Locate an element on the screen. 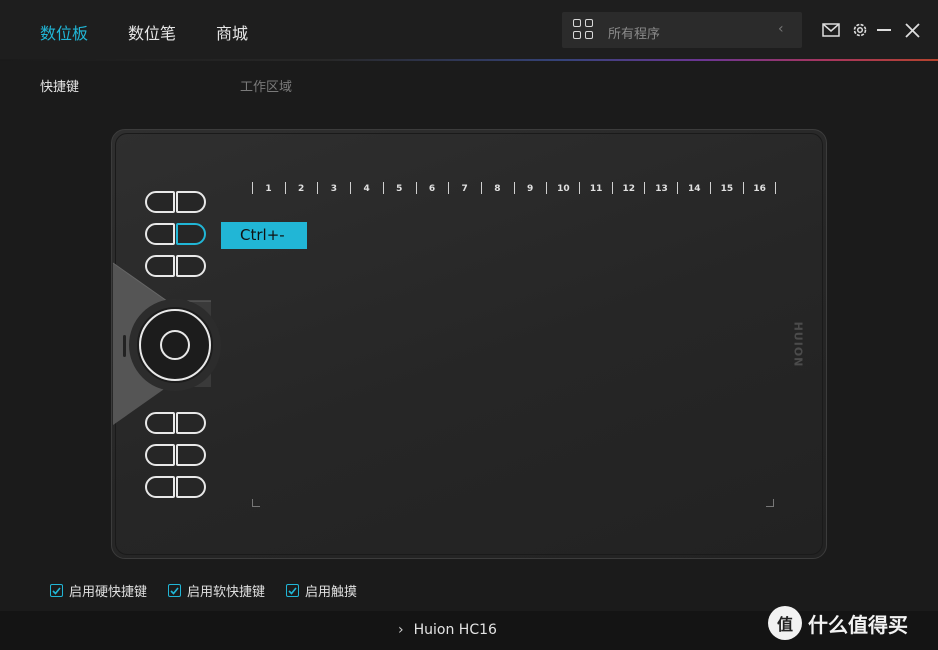 The height and width of the screenshot is (650, 938). ruler-number: 9 is located at coordinates (530, 189).